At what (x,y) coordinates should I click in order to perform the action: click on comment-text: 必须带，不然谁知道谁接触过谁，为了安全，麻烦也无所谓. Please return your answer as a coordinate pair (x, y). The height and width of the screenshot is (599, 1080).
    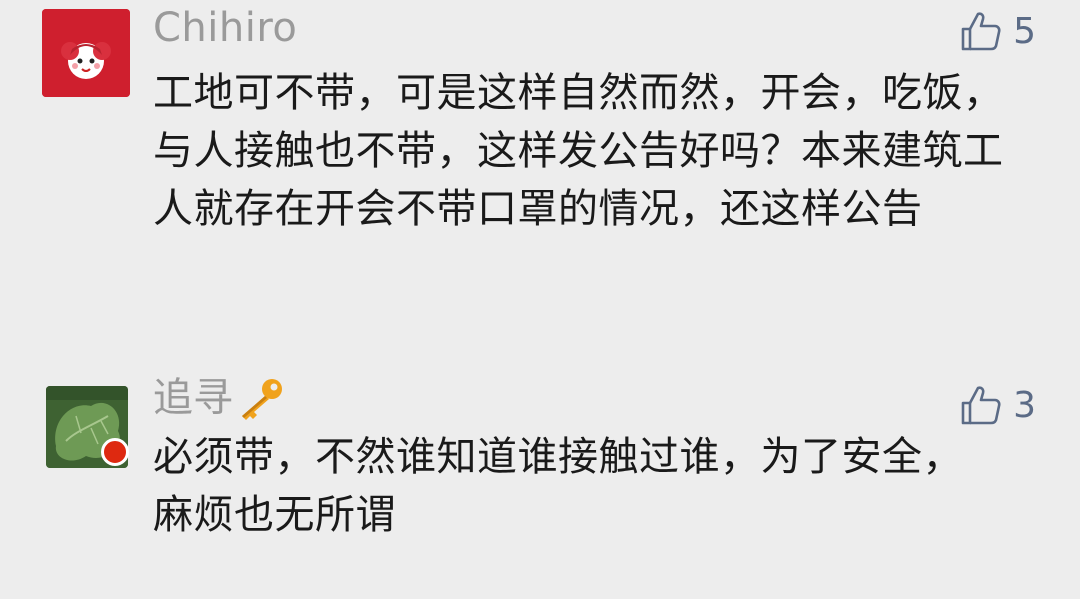
    Looking at the image, I should click on (558, 486).